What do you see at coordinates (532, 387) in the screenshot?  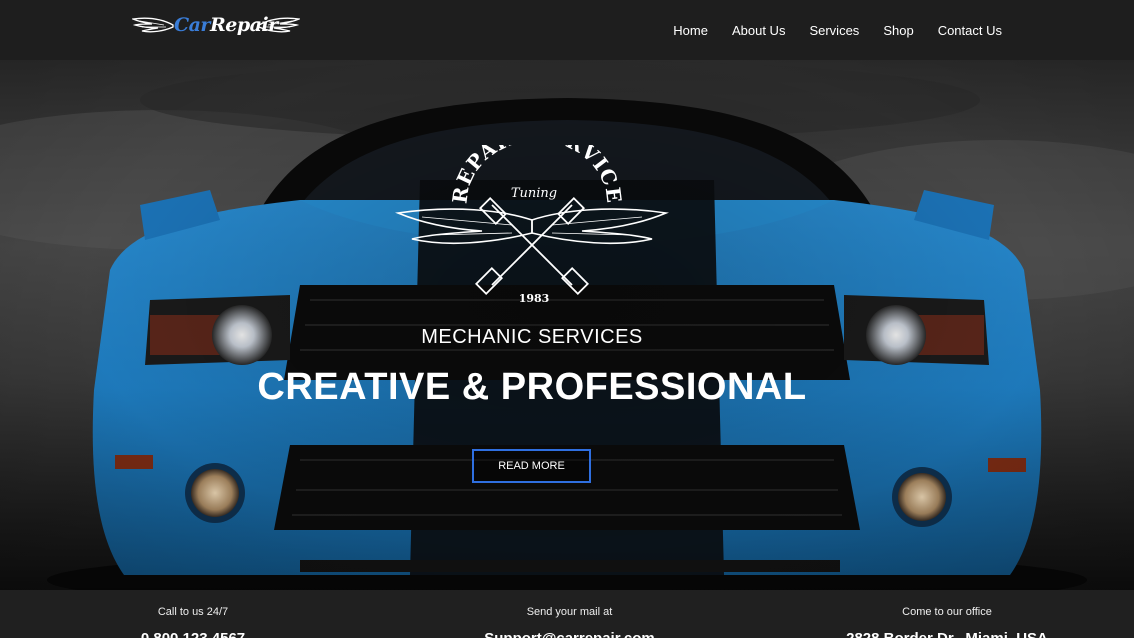 I see `hero-title: CREATIVE & PROFESSIONAL` at bounding box center [532, 387].